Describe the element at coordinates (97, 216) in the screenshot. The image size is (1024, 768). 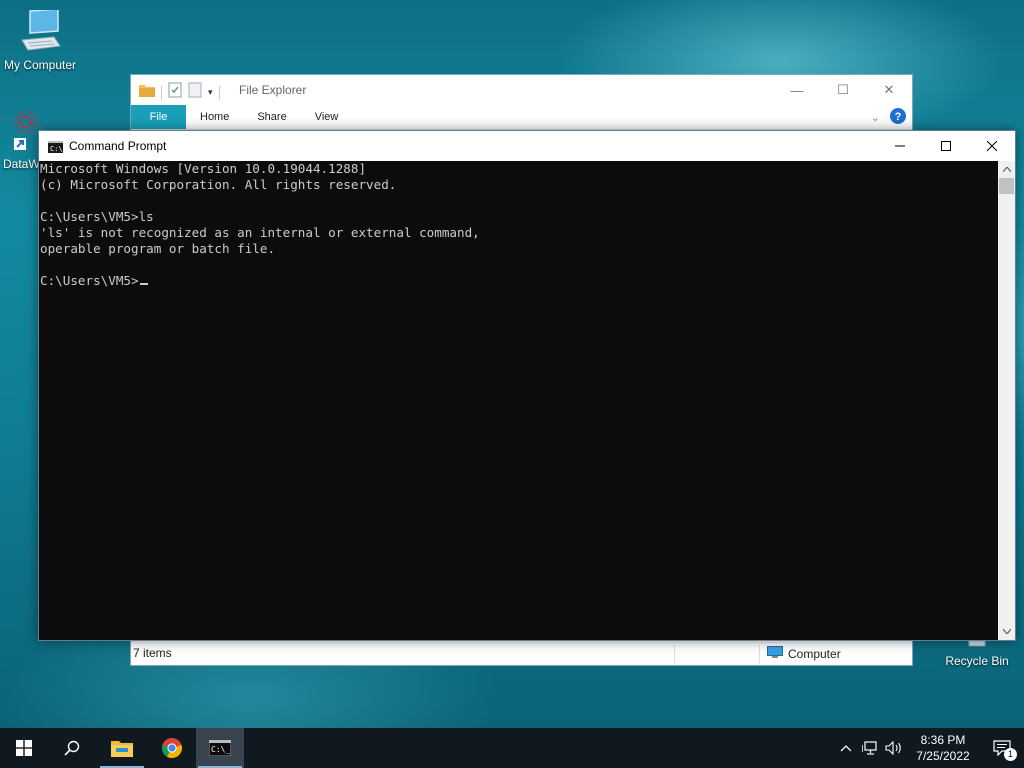
I see `console-line: C:\Users\VM5>ls` at that location.